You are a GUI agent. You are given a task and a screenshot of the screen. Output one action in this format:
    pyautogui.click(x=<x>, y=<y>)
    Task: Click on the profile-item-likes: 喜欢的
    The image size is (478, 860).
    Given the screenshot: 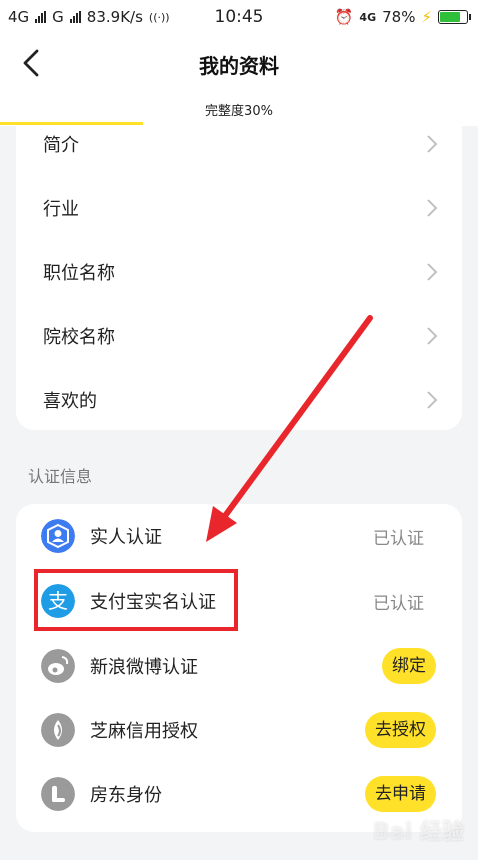 What is the action you would take?
    pyautogui.click(x=239, y=400)
    